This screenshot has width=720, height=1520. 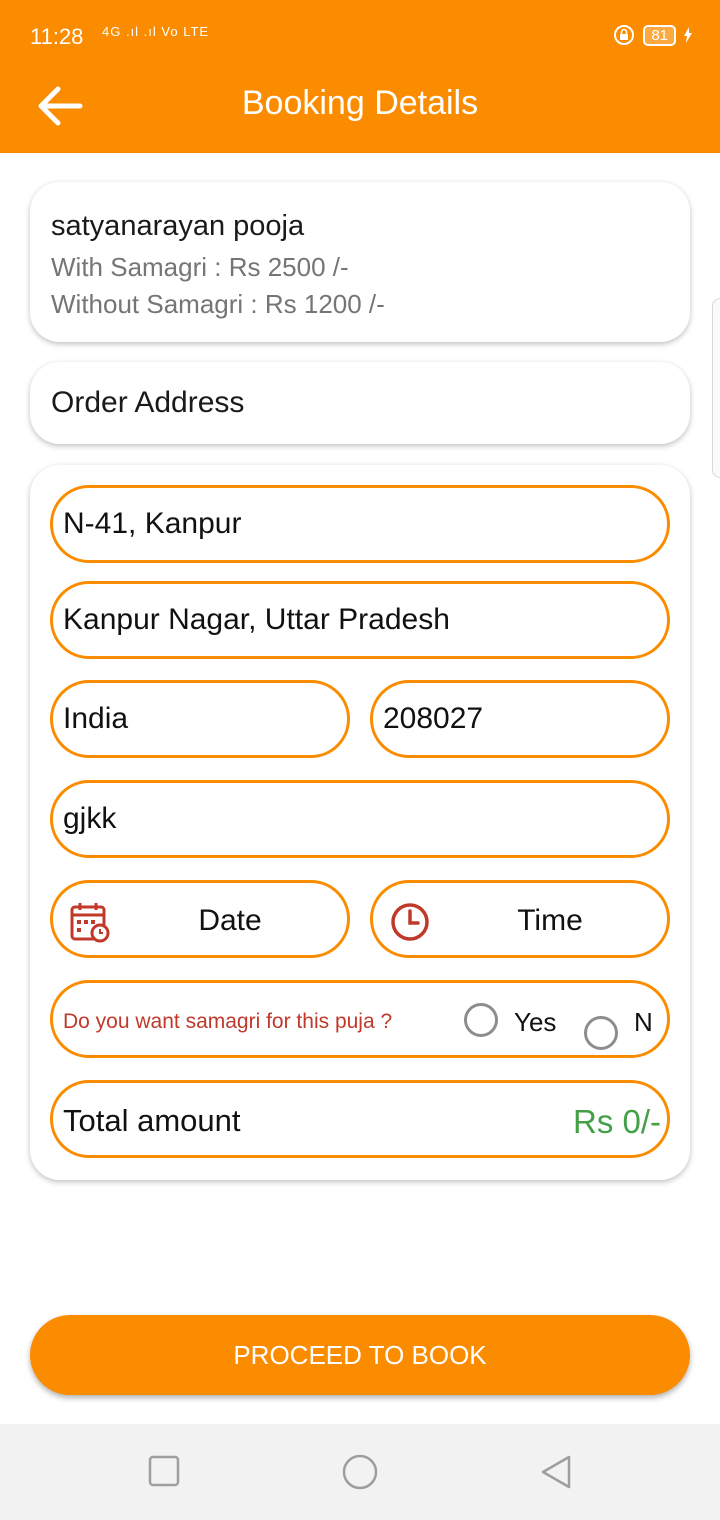 What do you see at coordinates (90, 818) in the screenshot?
I see `landmark-value: gjkk` at bounding box center [90, 818].